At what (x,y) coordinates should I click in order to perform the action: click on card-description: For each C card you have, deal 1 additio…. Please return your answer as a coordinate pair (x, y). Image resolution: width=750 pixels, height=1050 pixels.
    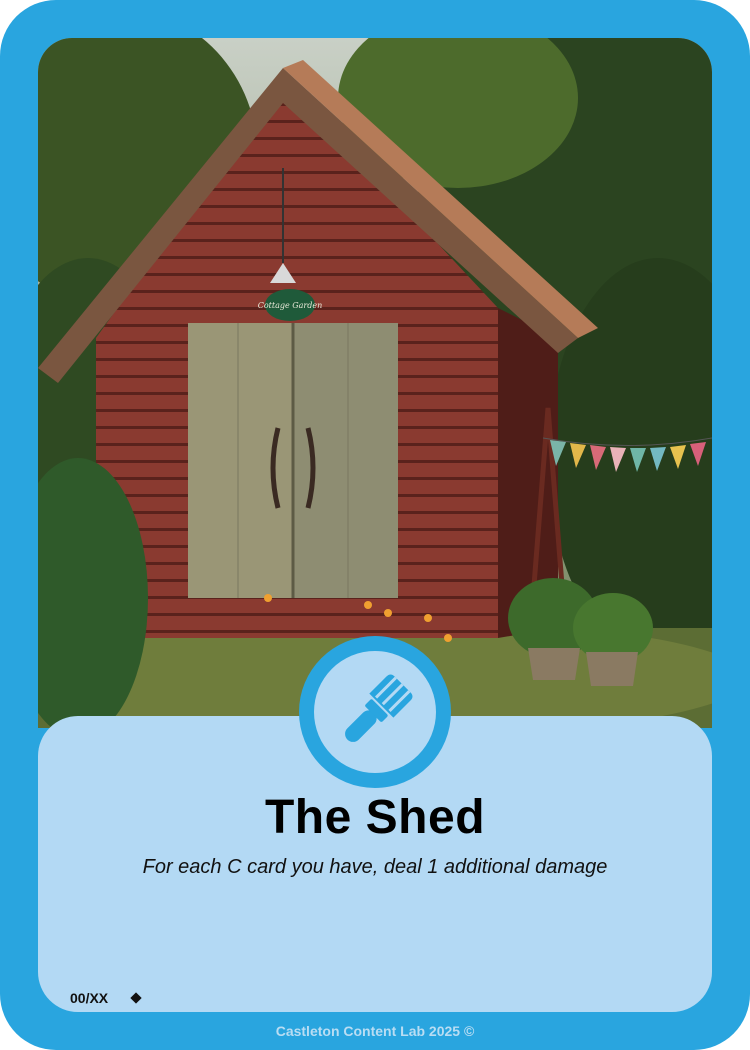
    Looking at the image, I should click on (375, 867).